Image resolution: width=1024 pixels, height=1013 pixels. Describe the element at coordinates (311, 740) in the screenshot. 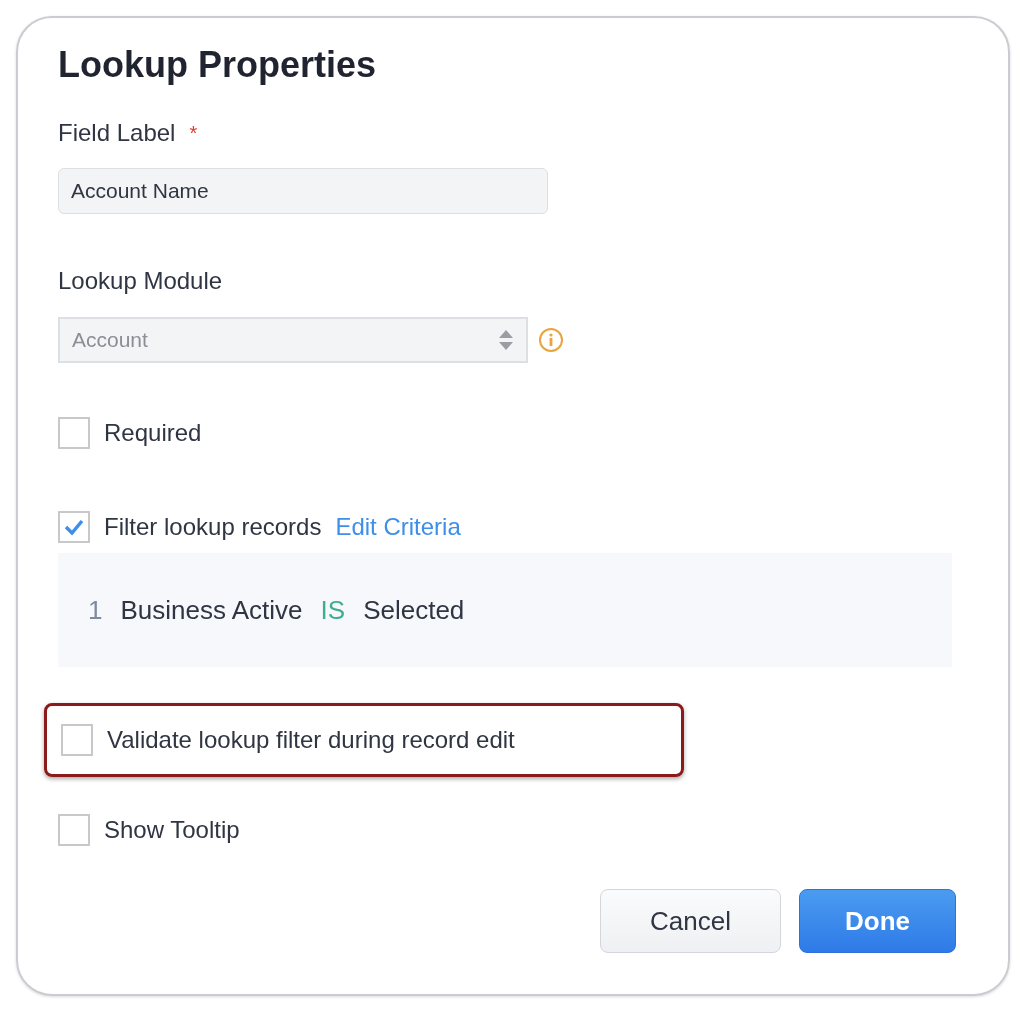

I see `checkbox-label: Validate lookup filter during record edit` at that location.